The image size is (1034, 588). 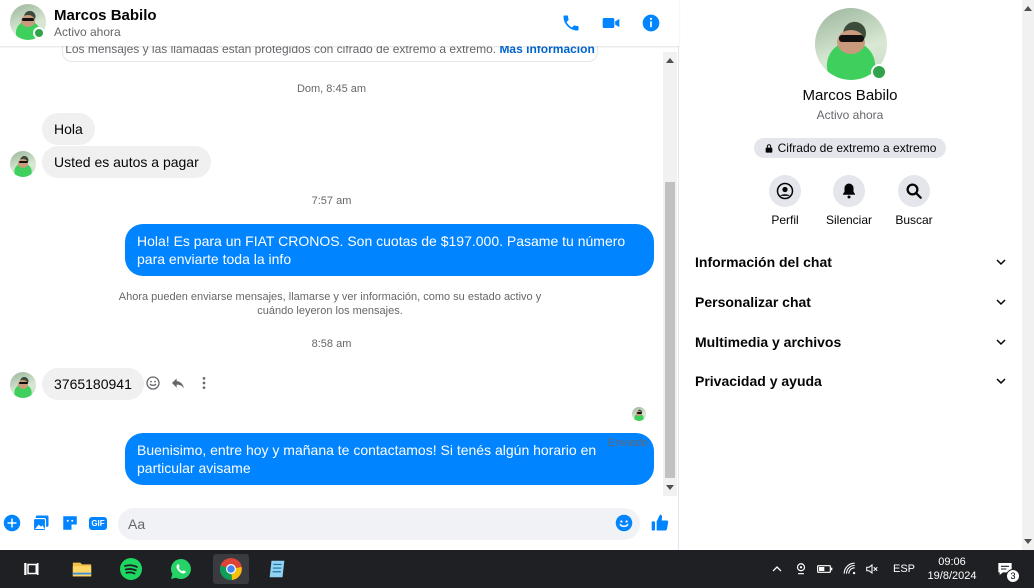 I want to click on video-call-button, so click(x=611, y=23).